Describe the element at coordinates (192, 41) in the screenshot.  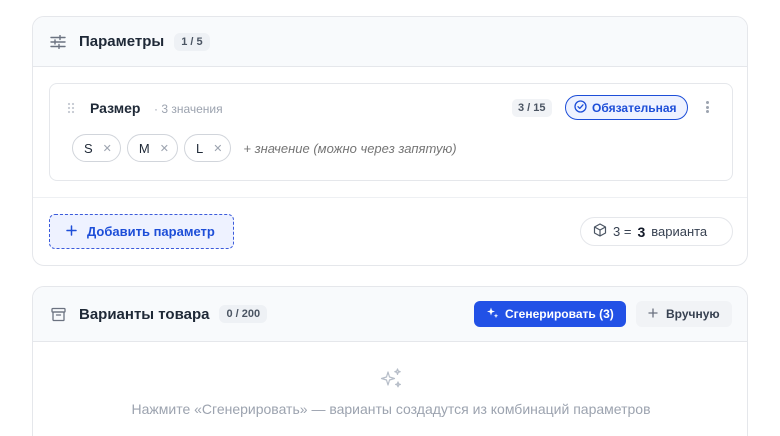
I see `parameters-count-badge: 1 / 5` at that location.